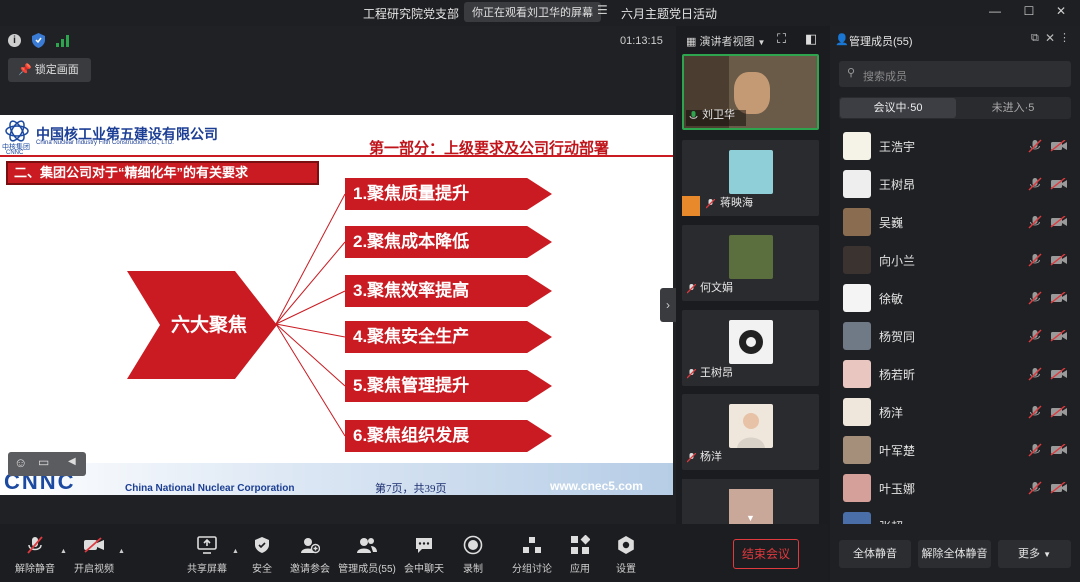 This screenshot has width=1080, height=582. I want to click on start-video-button: 开启视频, so click(94, 554).